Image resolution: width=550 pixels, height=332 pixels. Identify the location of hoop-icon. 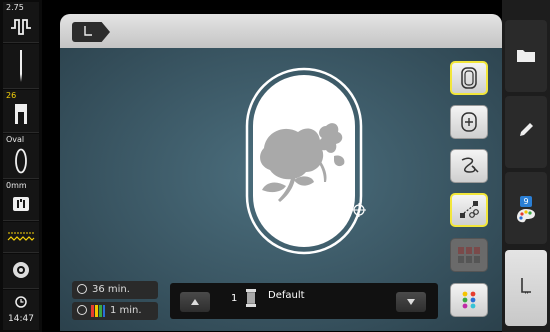
(469, 78).